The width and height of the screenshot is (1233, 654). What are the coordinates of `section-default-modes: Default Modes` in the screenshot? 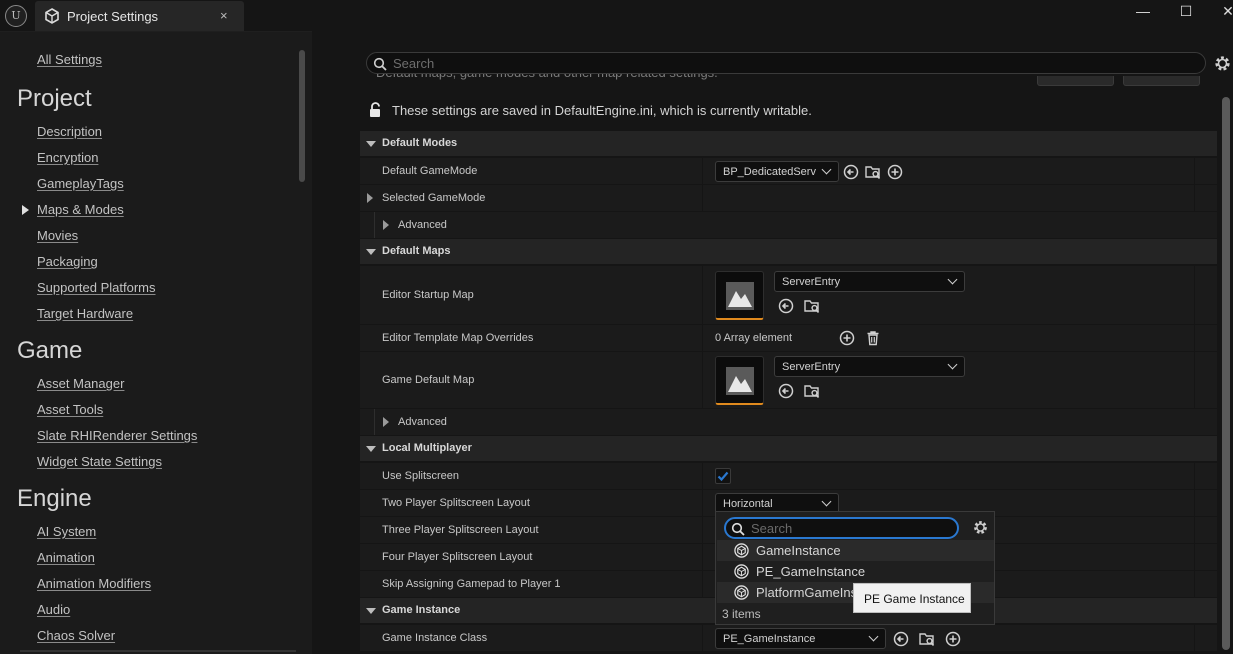 It's located at (788, 144).